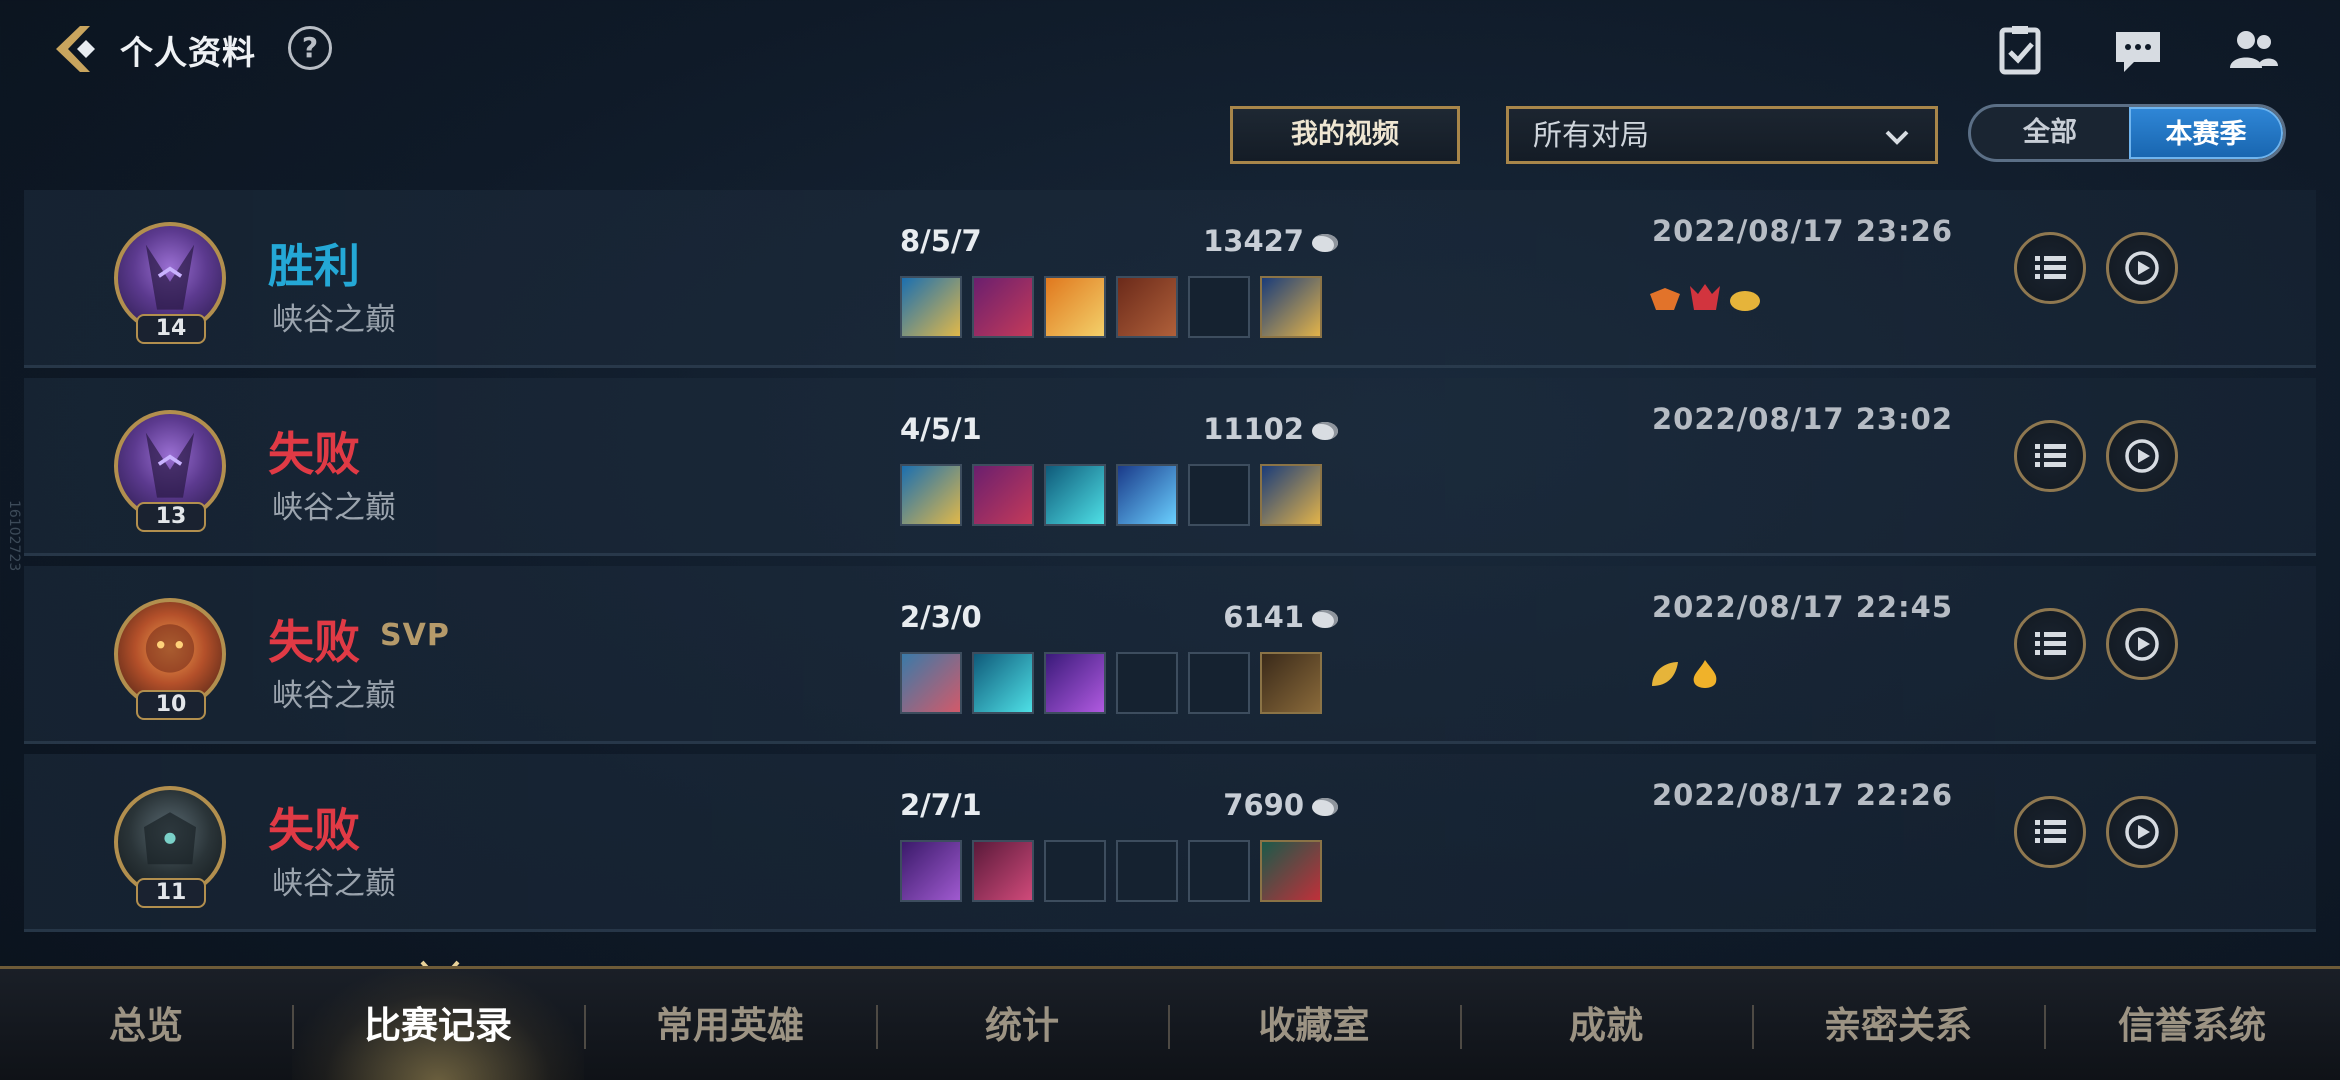 The height and width of the screenshot is (1080, 2340). Describe the element at coordinates (1705, 674) in the screenshot. I see `flame-badge-icon` at that location.